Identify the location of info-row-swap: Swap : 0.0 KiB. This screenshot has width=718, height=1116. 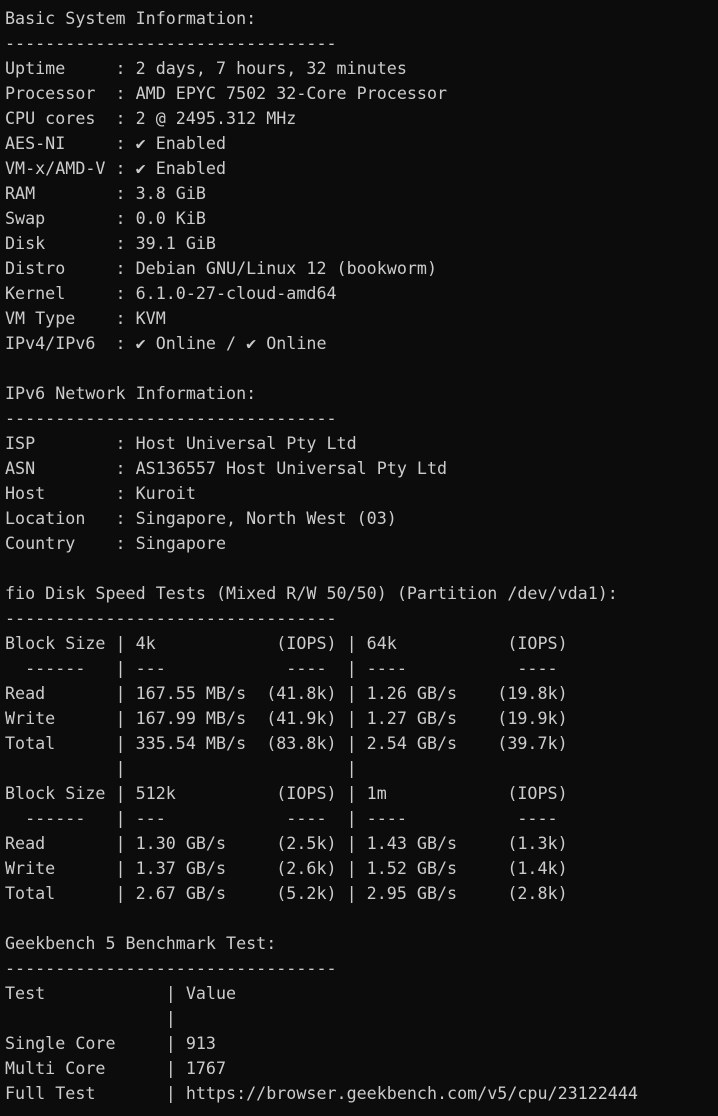
(105, 218).